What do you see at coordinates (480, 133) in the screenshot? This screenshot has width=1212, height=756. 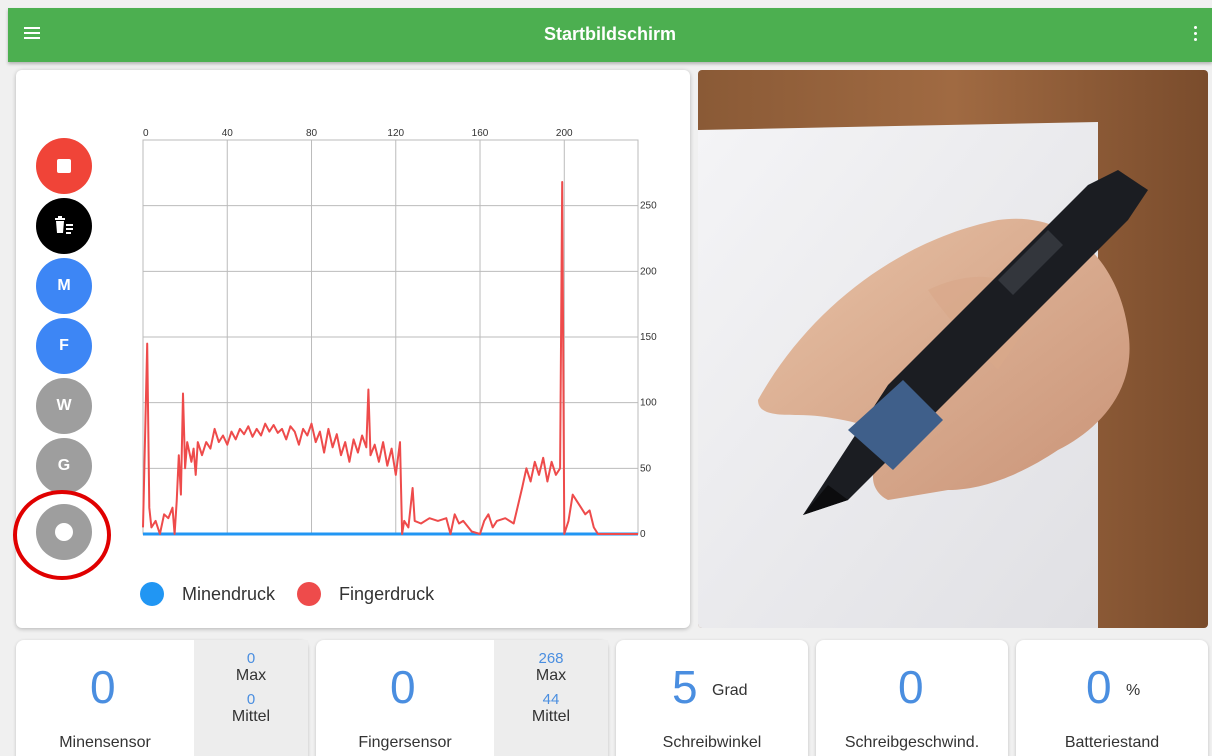 I see `x-tick-label: 160` at bounding box center [480, 133].